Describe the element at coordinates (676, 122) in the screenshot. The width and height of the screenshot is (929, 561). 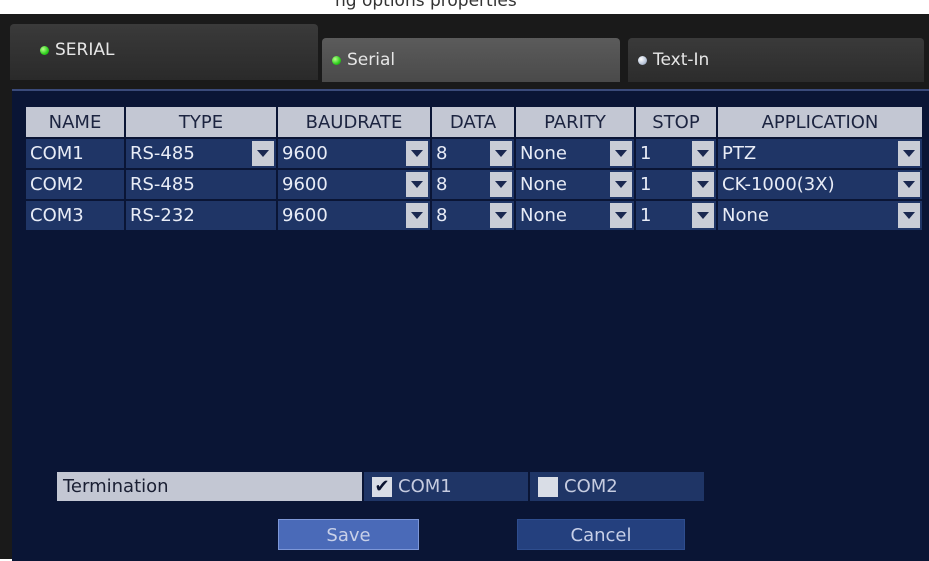
I see `col-header-stop: STOP` at that location.